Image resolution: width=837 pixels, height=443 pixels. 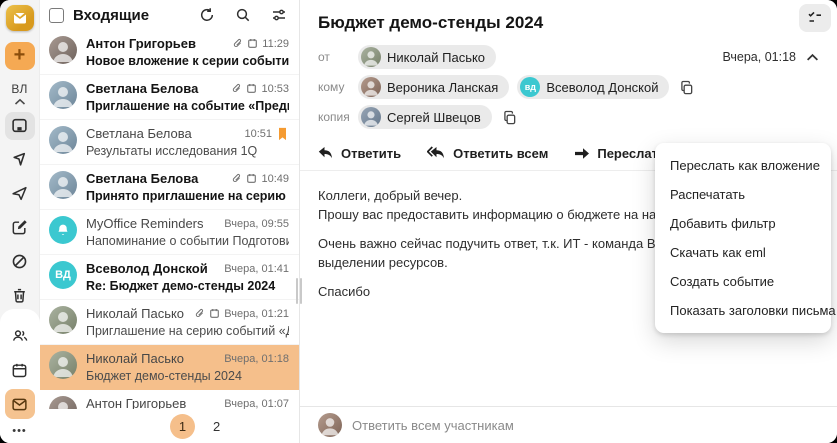 What do you see at coordinates (20, 227) in the screenshot?
I see `sidebar-folder-drafts` at bounding box center [20, 227].